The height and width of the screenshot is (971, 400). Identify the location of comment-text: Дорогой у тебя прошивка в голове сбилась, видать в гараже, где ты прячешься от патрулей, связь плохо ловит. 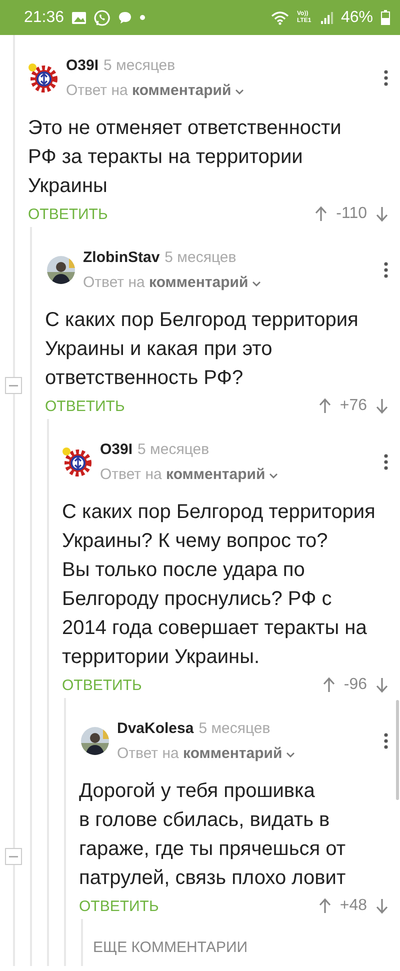
(213, 835).